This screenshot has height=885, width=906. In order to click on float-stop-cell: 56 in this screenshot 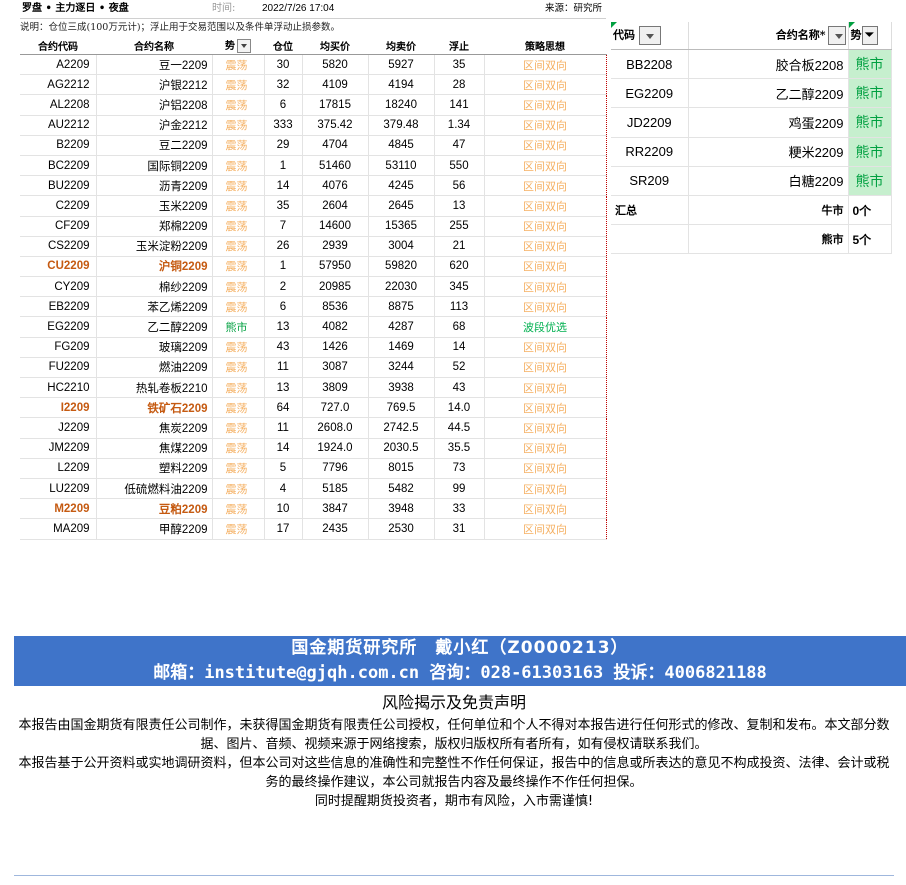, I will do `click(459, 186)`.